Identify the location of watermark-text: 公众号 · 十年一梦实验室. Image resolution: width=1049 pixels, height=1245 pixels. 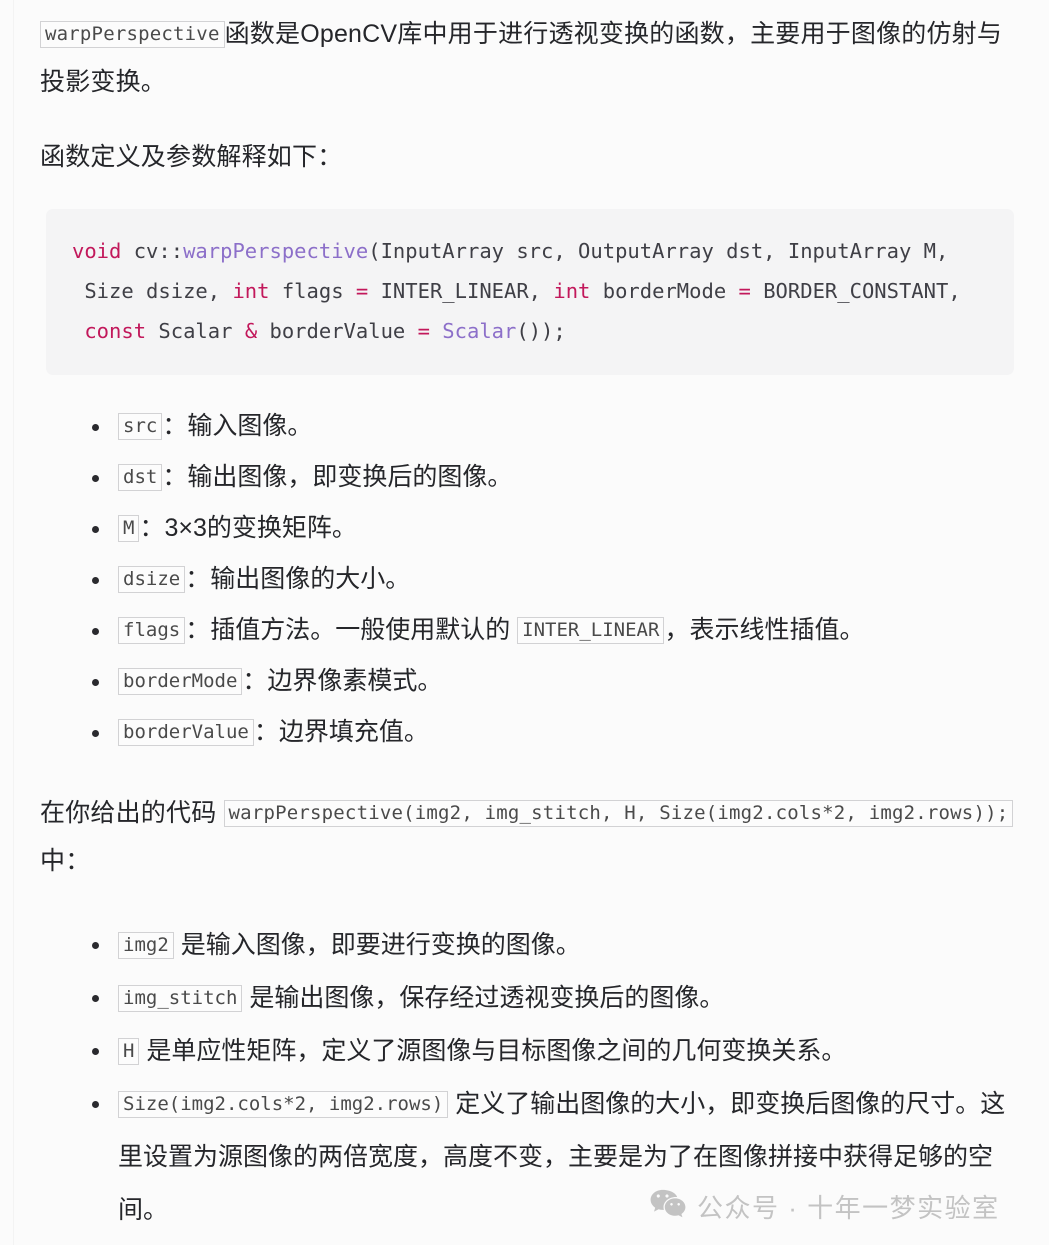
(848, 1208).